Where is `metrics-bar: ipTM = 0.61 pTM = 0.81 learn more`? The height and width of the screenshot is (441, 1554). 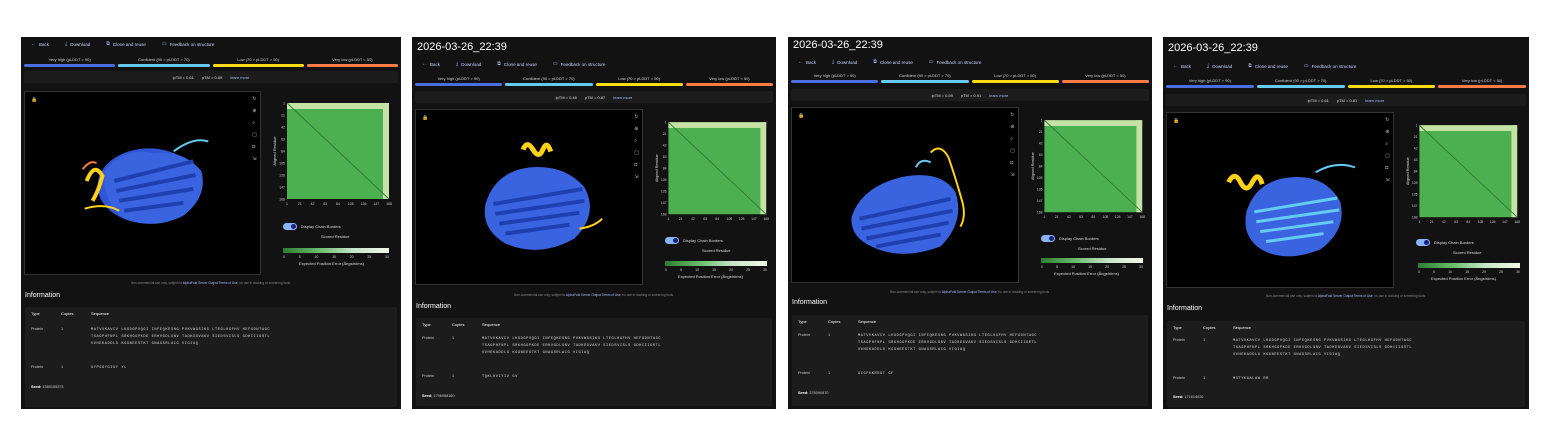 metrics-bar: ipTM = 0.61 pTM = 0.81 learn more is located at coordinates (1346, 100).